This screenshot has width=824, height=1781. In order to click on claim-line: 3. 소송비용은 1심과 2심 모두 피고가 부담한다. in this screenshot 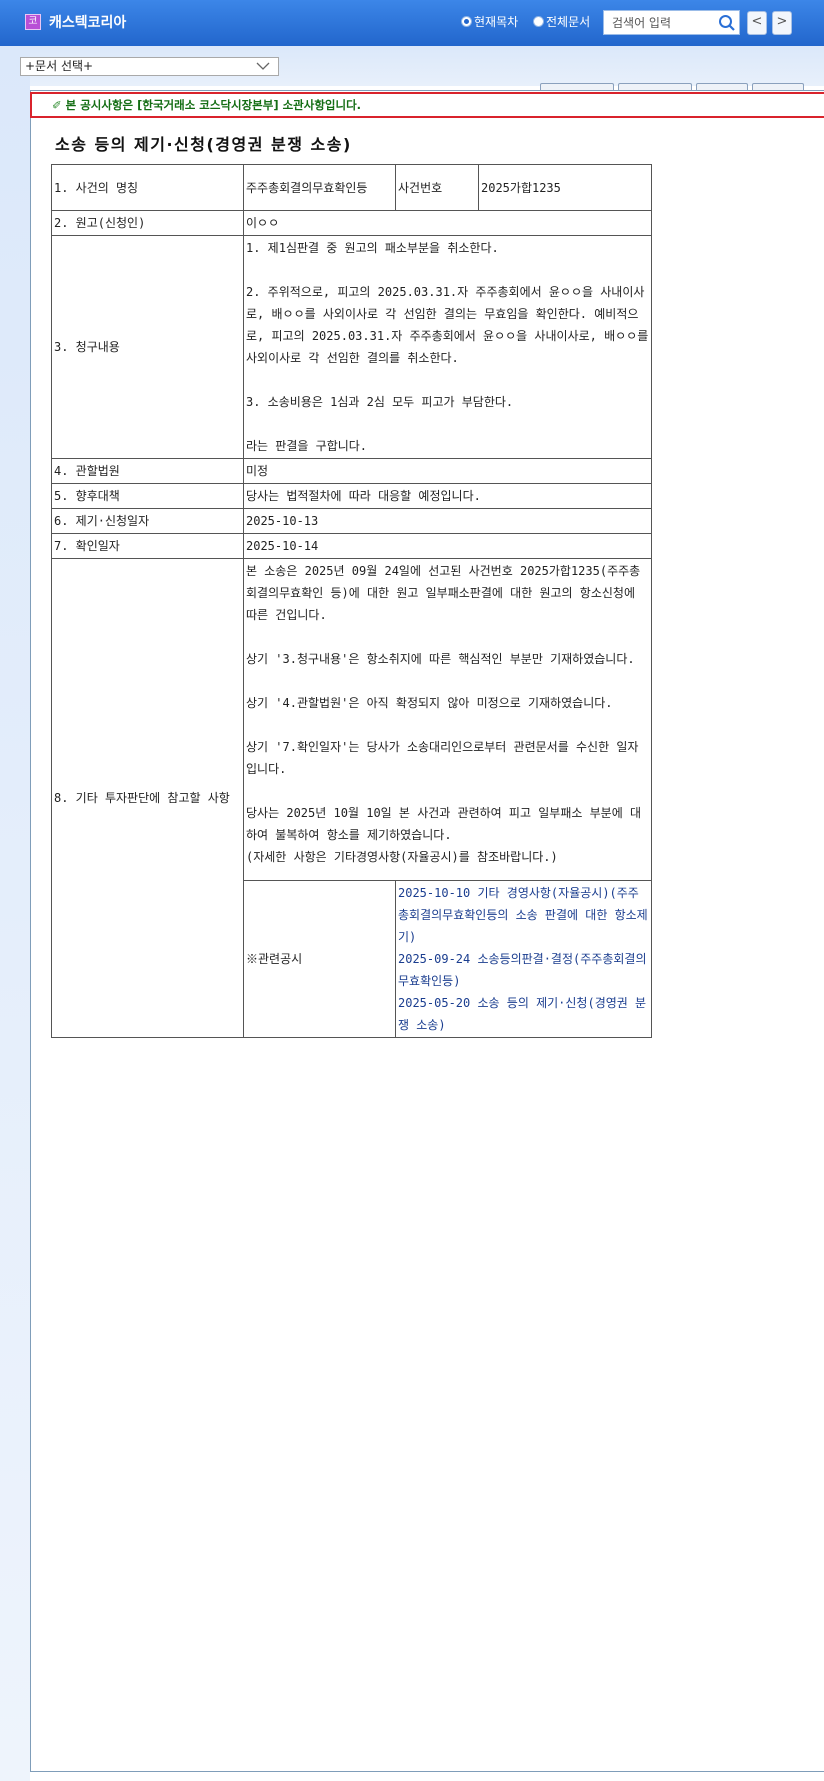, I will do `click(380, 402)`.